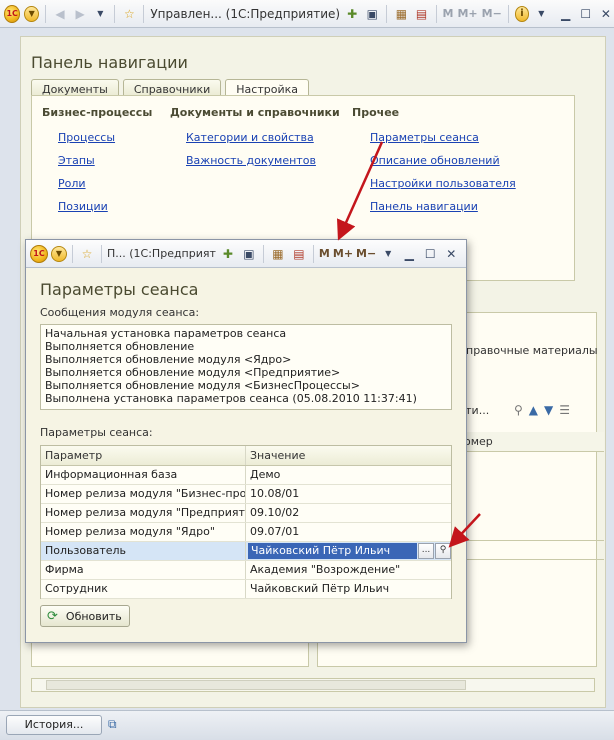 This screenshot has height=740, width=614. I want to click on taskbar: История... ⧉, so click(307, 725).